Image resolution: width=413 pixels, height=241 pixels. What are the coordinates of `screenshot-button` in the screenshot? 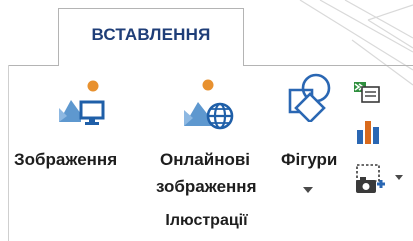 It's located at (380, 179).